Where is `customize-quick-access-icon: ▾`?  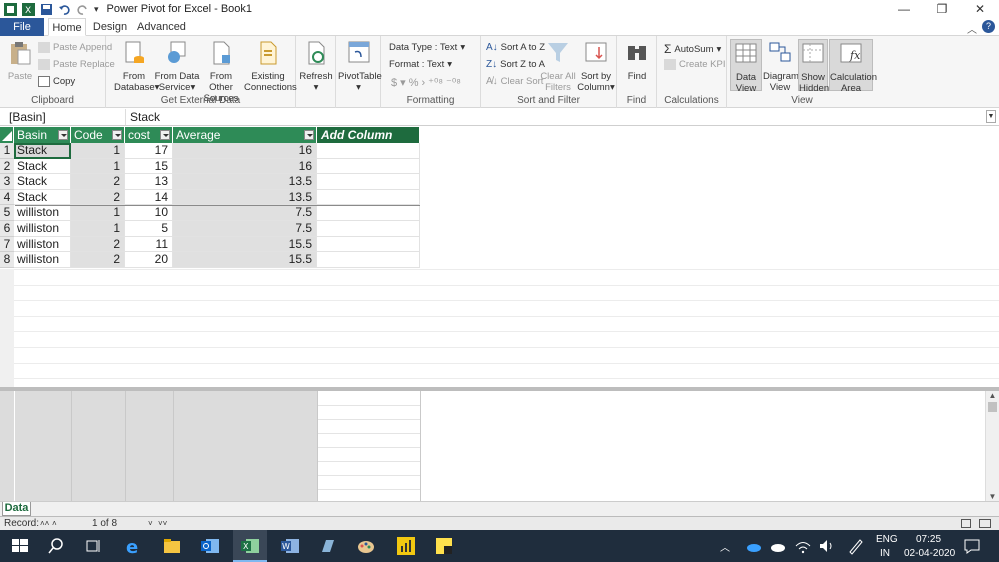 customize-quick-access-icon: ▾ is located at coordinates (96, 9).